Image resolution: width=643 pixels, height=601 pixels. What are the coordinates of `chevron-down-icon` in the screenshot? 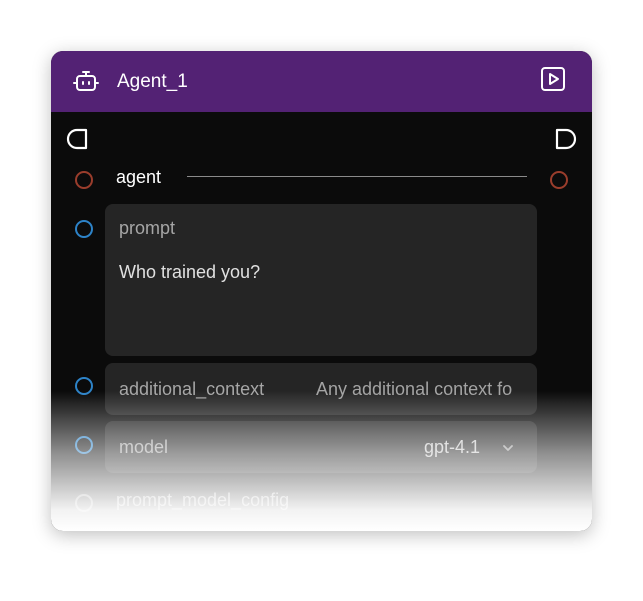 It's located at (508, 448).